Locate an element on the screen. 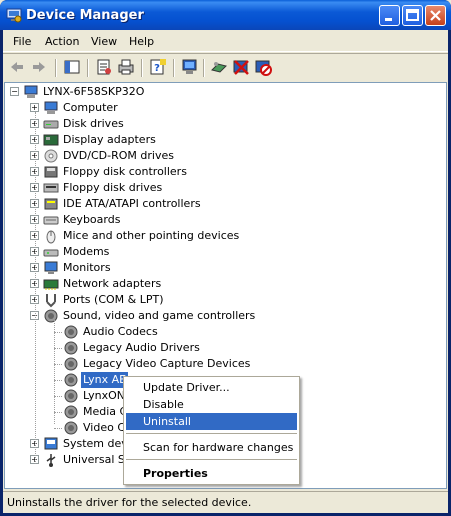  network-adapter-icon is located at coordinates (51, 284).